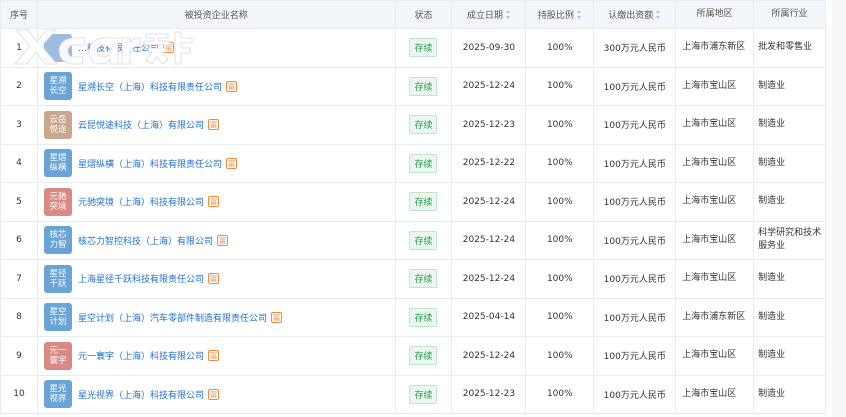 The image size is (846, 417). I want to click on company-link: 星熠纵横（上海）科技有限责任公司, so click(150, 163).